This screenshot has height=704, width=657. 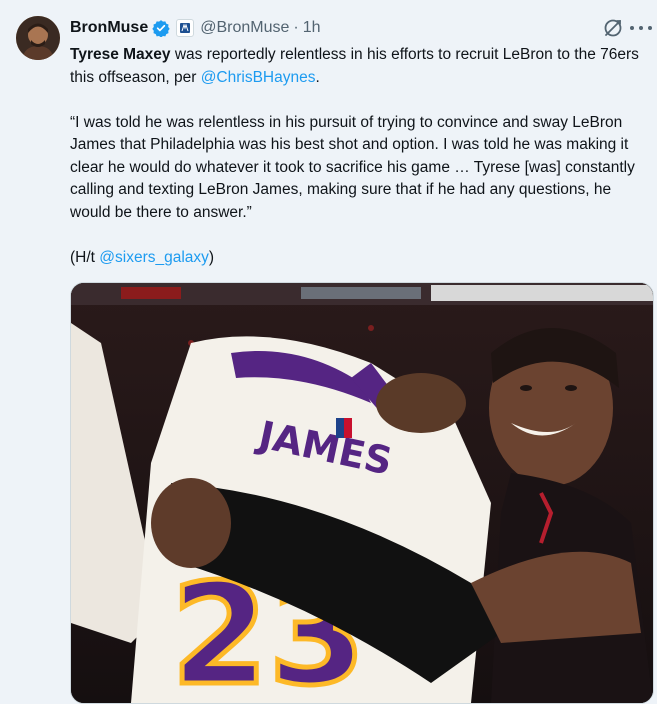 I want to click on hat-tip-prefix: (H/t, so click(x=85, y=257).